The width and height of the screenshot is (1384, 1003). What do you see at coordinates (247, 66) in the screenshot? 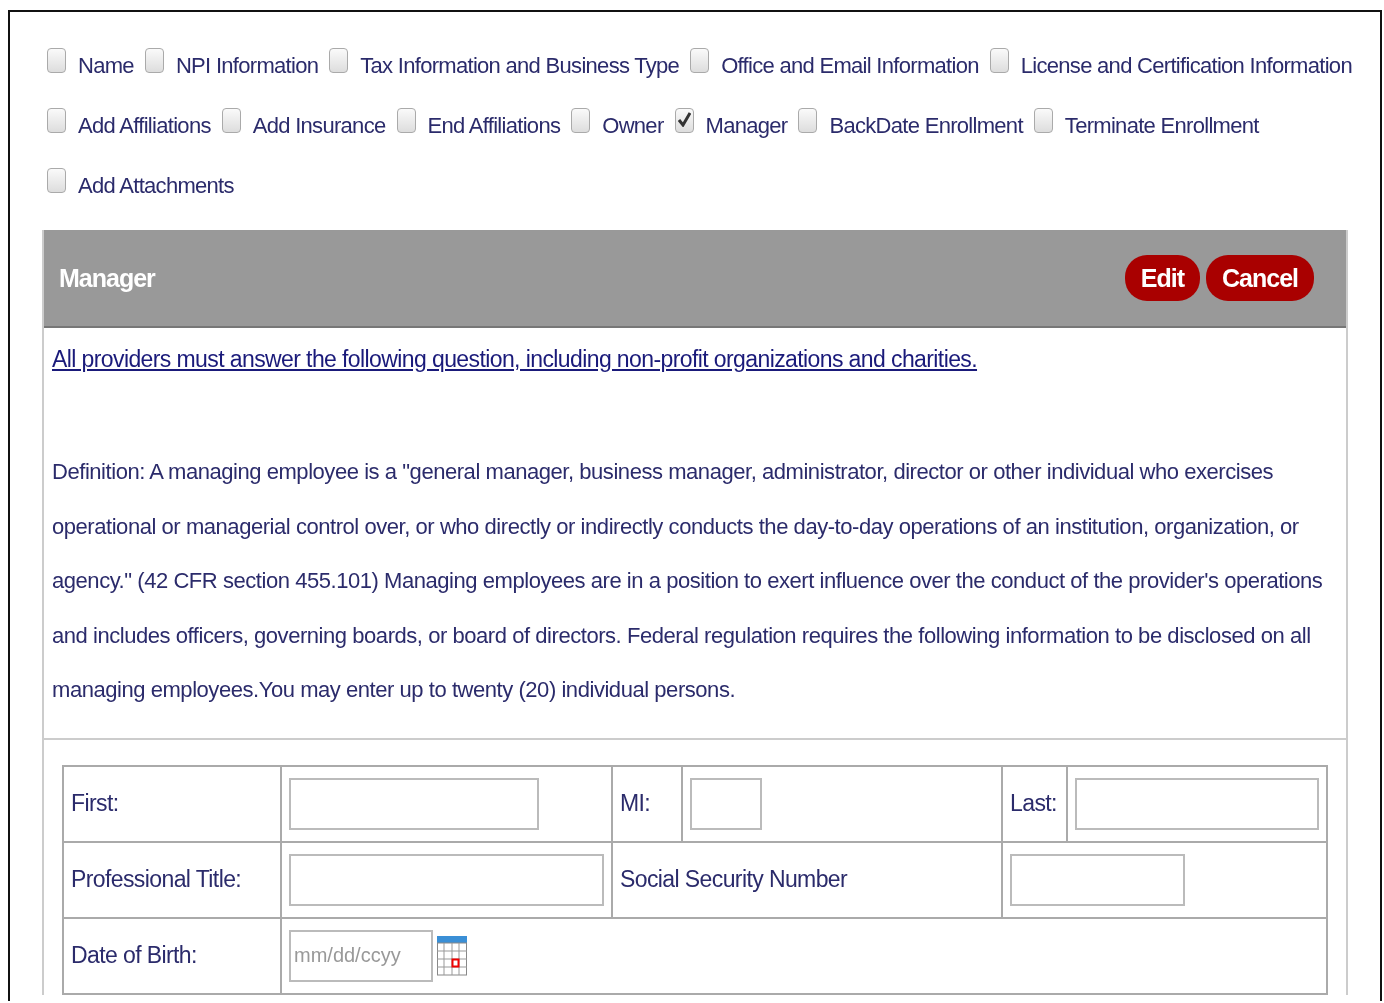
I see `checkbox-label: NPI Information` at bounding box center [247, 66].